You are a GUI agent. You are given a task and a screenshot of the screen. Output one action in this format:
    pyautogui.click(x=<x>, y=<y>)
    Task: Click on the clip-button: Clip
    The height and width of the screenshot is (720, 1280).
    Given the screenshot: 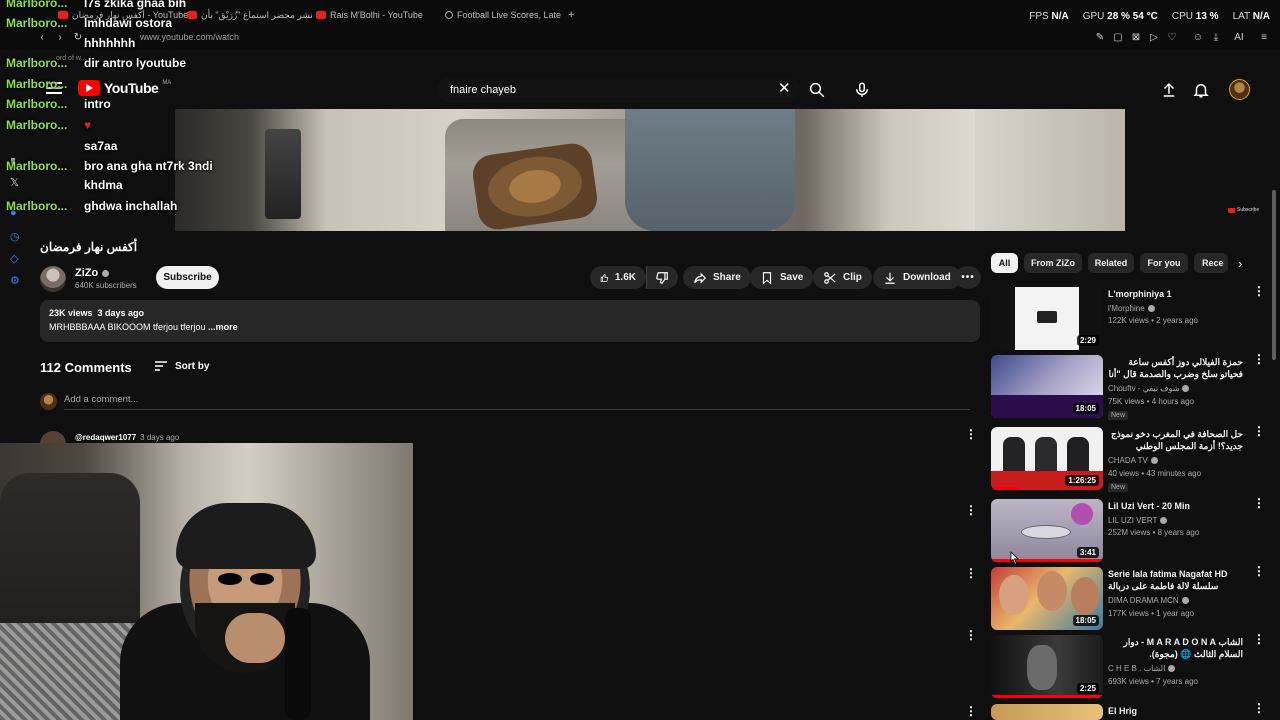 What is the action you would take?
    pyautogui.click(x=842, y=277)
    